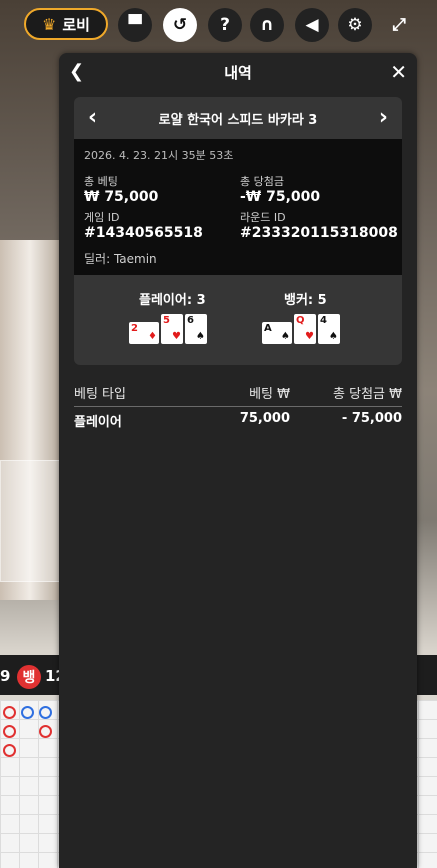 Image resolution: width=437 pixels, height=868 pixels. What do you see at coordinates (264, 418) in the screenshot?
I see `row-bet-amount: 75,000` at bounding box center [264, 418].